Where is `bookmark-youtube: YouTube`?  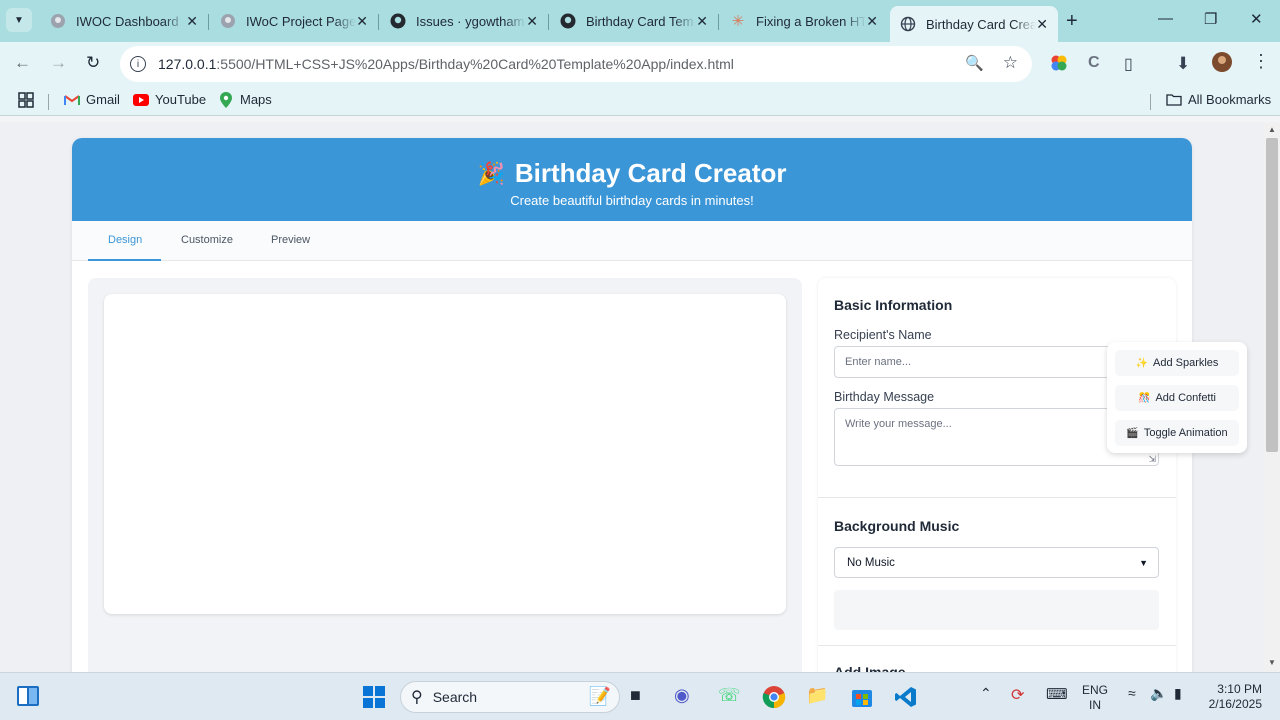 bookmark-youtube: YouTube is located at coordinates (169, 99).